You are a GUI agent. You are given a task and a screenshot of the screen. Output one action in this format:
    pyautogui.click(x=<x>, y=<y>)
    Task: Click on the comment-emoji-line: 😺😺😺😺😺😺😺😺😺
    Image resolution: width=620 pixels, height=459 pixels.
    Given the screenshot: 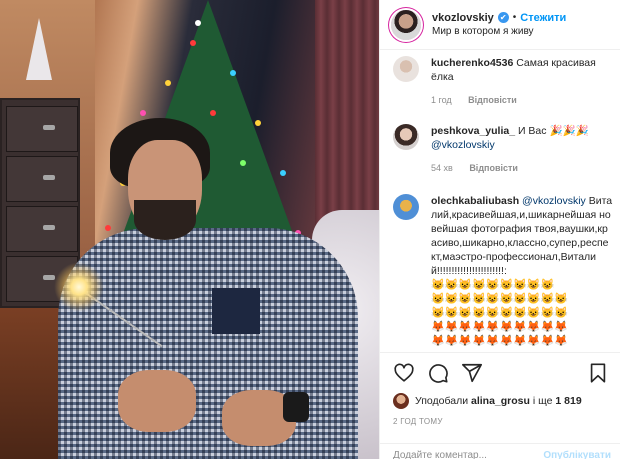 What is the action you would take?
    pyautogui.click(x=493, y=285)
    